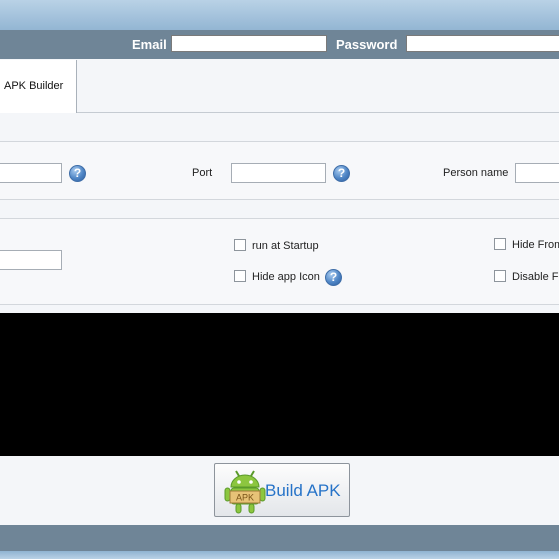  Describe the element at coordinates (34, 86) in the screenshot. I see `tab-apk-builder-label: APK Builder` at that location.